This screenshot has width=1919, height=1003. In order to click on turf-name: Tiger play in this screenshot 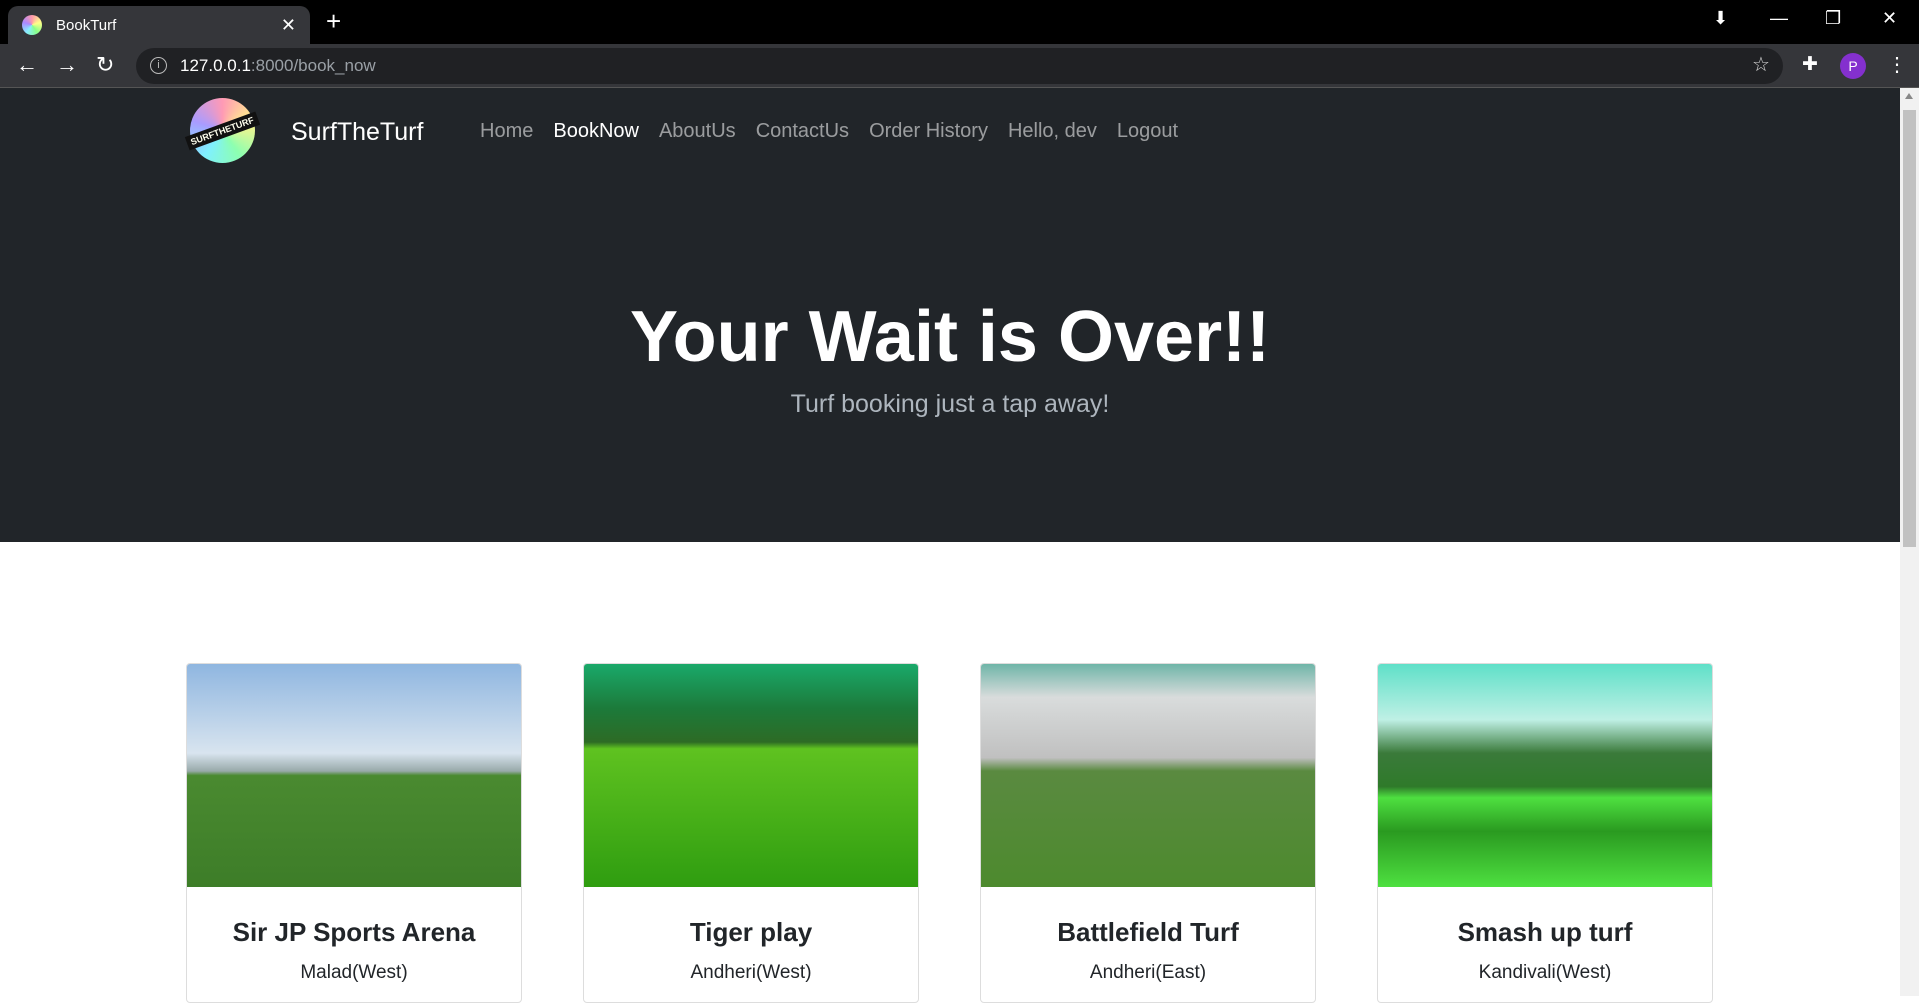, I will do `click(751, 932)`.